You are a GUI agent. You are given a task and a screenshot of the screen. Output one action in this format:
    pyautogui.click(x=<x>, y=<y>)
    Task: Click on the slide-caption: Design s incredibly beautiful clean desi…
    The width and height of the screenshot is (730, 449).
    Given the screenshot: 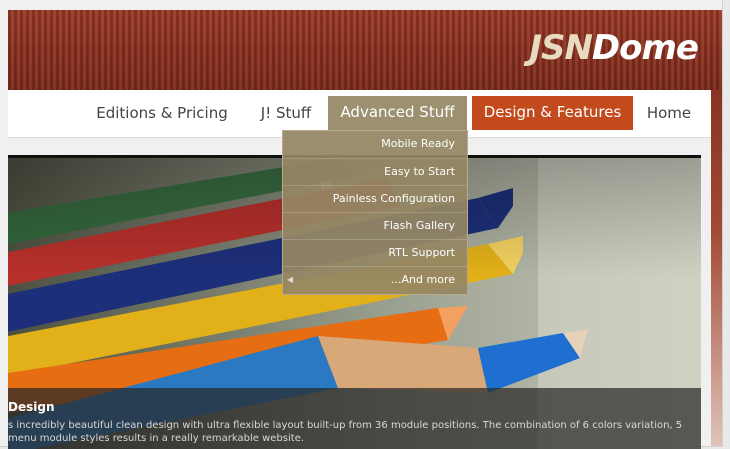 What is the action you would take?
    pyautogui.click(x=354, y=418)
    